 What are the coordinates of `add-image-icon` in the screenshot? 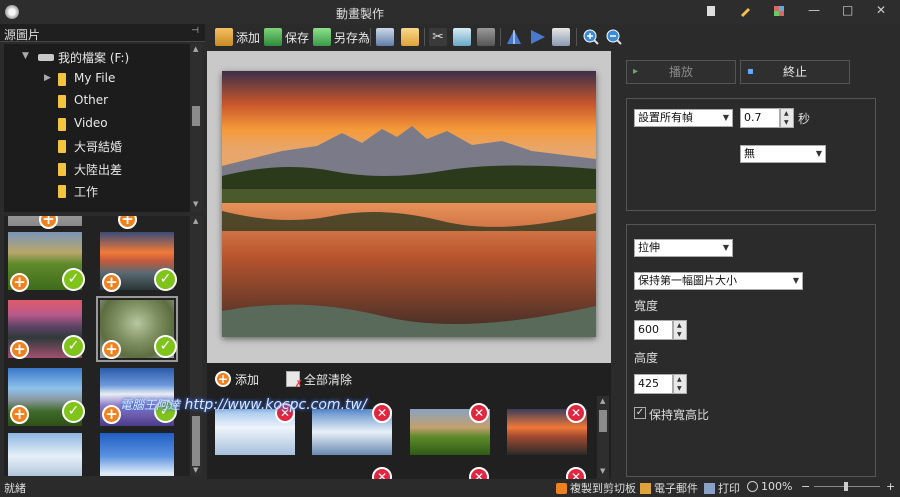 It's located at (224, 37).